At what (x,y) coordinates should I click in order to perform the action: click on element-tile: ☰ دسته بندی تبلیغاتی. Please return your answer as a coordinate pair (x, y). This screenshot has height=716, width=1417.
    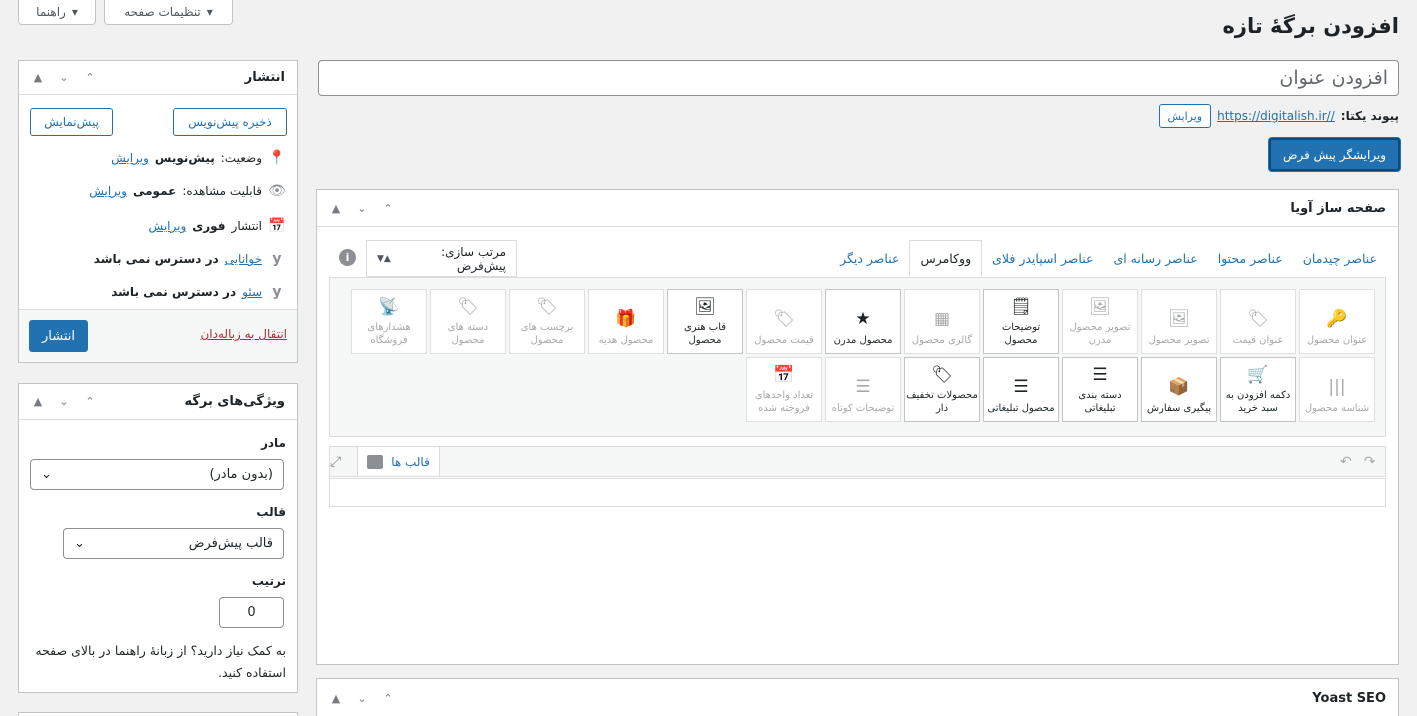
    Looking at the image, I should click on (1100, 389).